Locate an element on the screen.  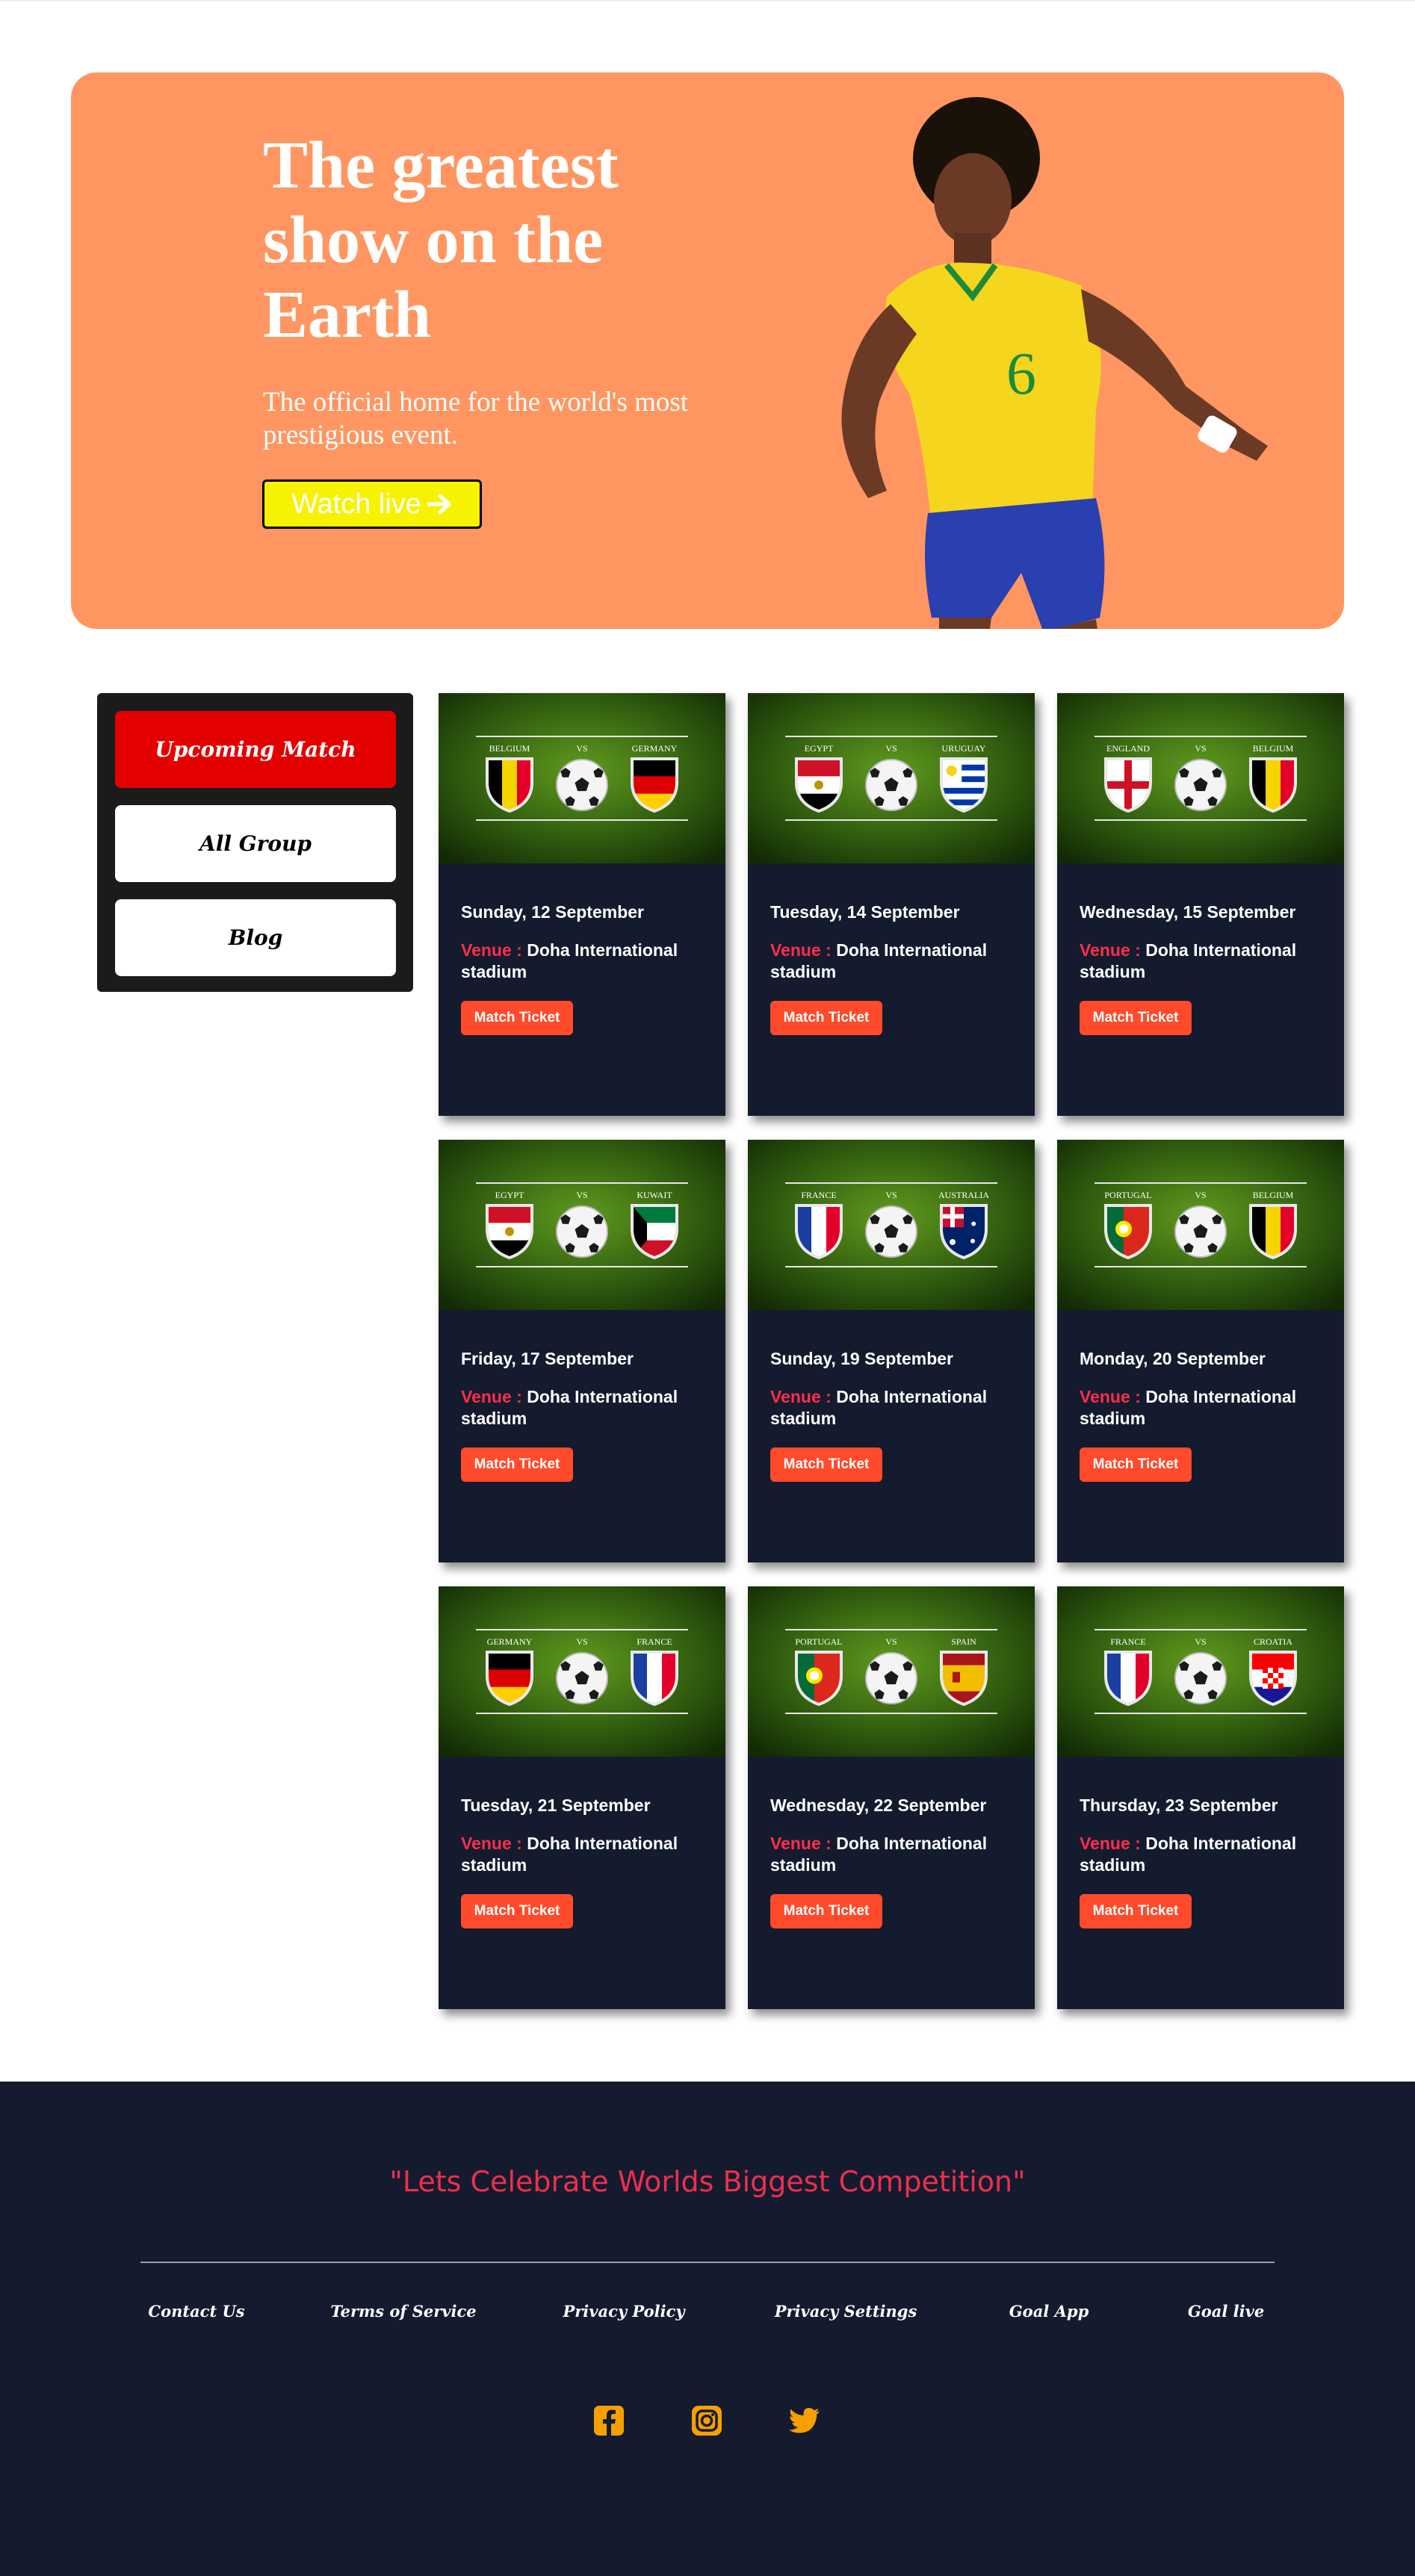
team-name: FRANCE is located at coordinates (818, 1195).